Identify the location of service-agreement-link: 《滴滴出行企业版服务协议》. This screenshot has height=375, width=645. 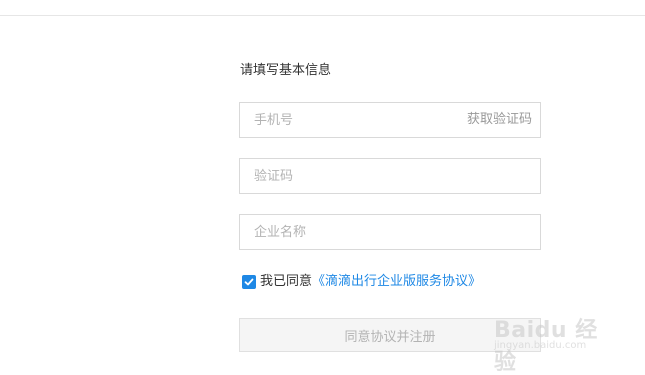
(396, 282).